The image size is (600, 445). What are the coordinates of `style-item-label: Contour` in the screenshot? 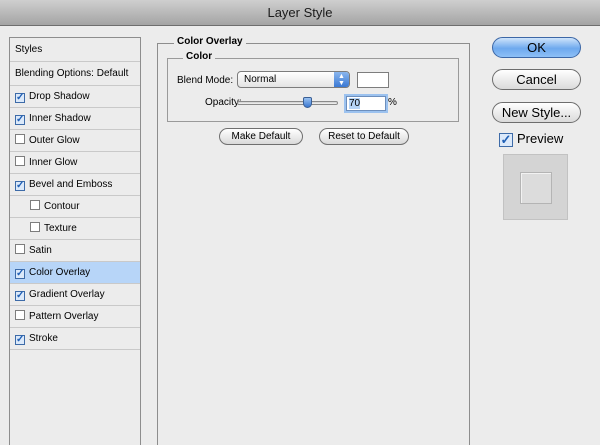 It's located at (62, 206).